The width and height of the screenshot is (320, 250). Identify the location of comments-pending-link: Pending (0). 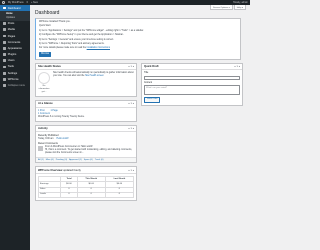
(61, 160).